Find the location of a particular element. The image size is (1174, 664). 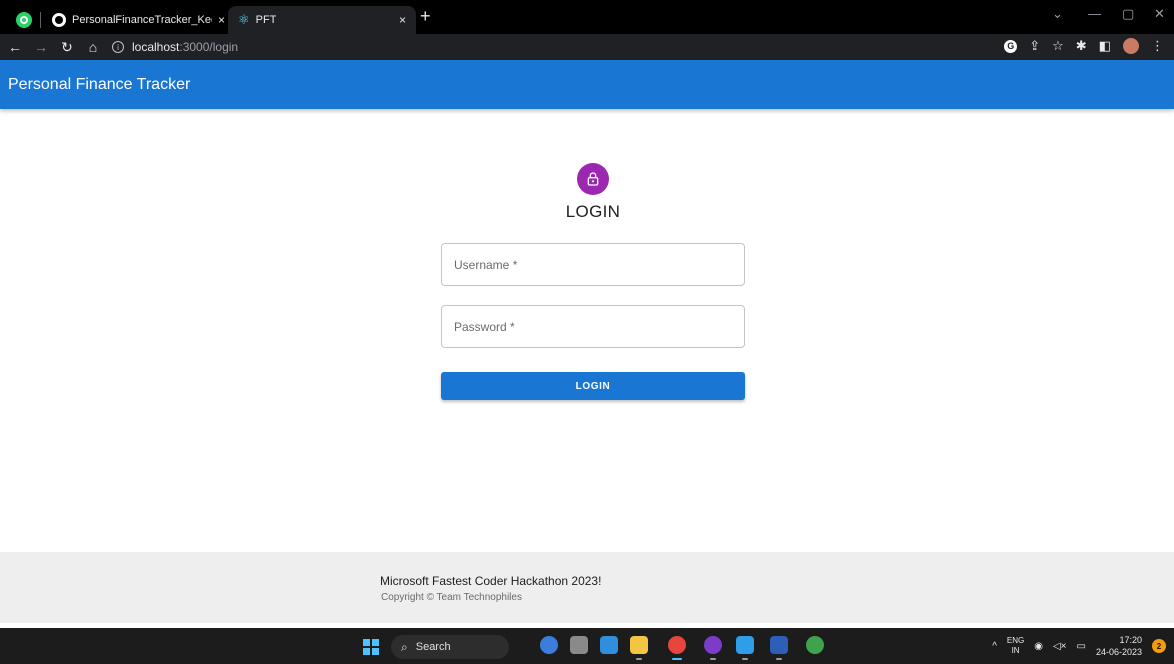

back-icon: ← is located at coordinates (15, 47).